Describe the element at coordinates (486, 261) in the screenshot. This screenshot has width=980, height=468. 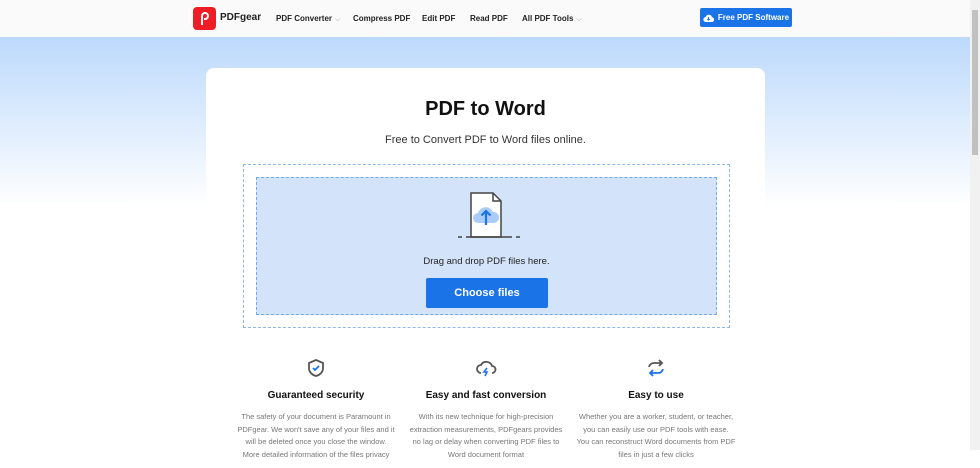
I see `drag-drop-text: Drag and drop PDF files here.` at that location.